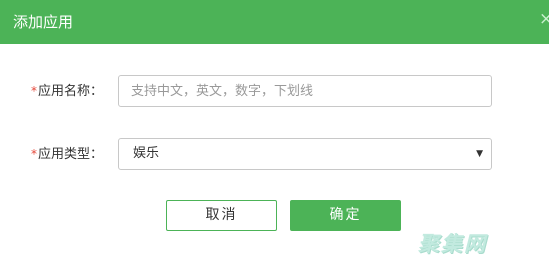 The image size is (549, 262). Describe the element at coordinates (479, 154) in the screenshot. I see `chevron-down-icon: ▼` at that location.